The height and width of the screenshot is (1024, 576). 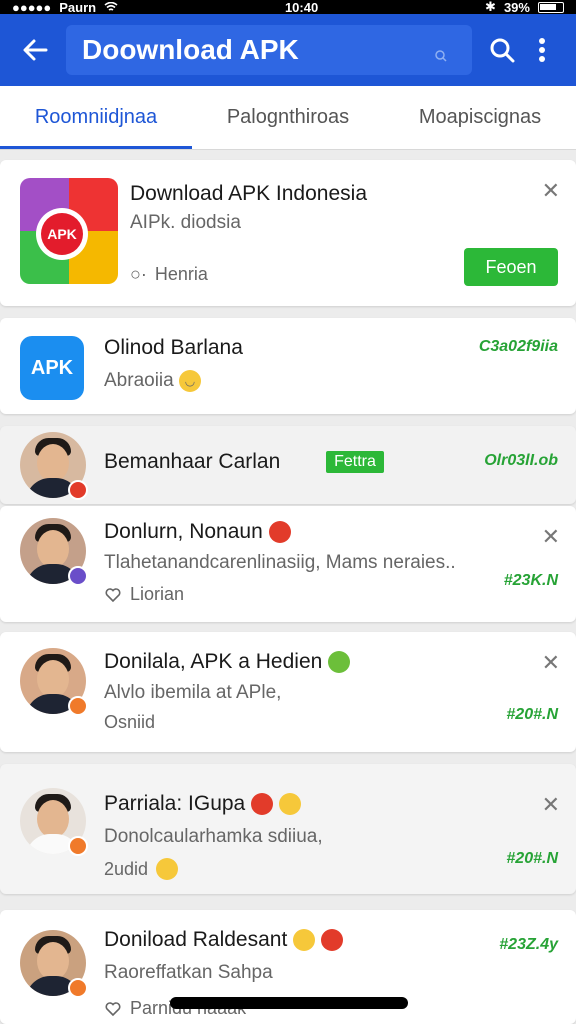 What do you see at coordinates (441, 56) in the screenshot?
I see `mini-search-icon` at bounding box center [441, 56].